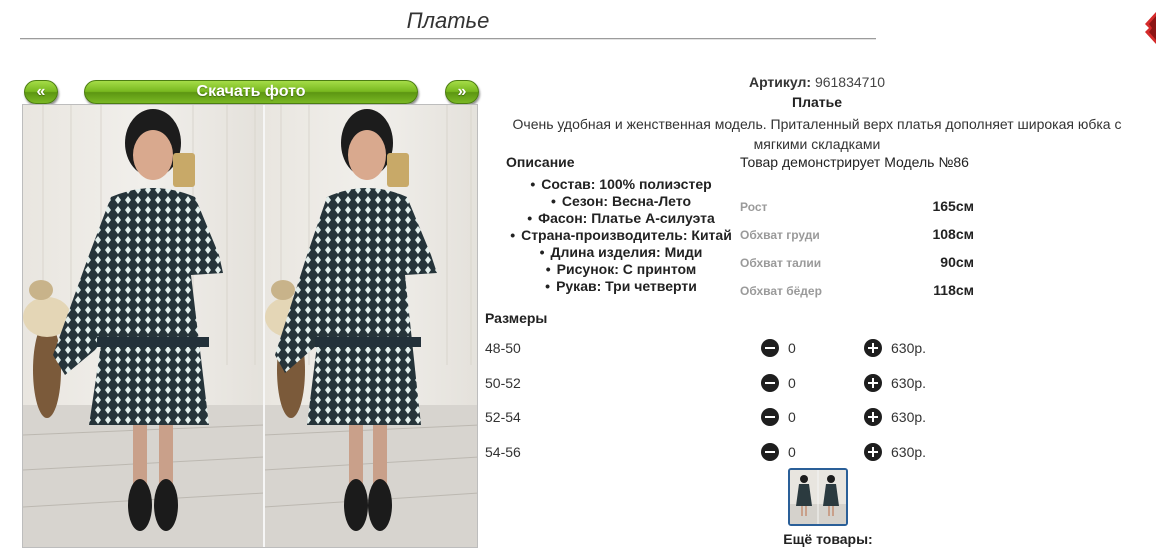 The width and height of the screenshot is (1156, 548). I want to click on size-row: 48-50 0 630р., so click(720, 349).